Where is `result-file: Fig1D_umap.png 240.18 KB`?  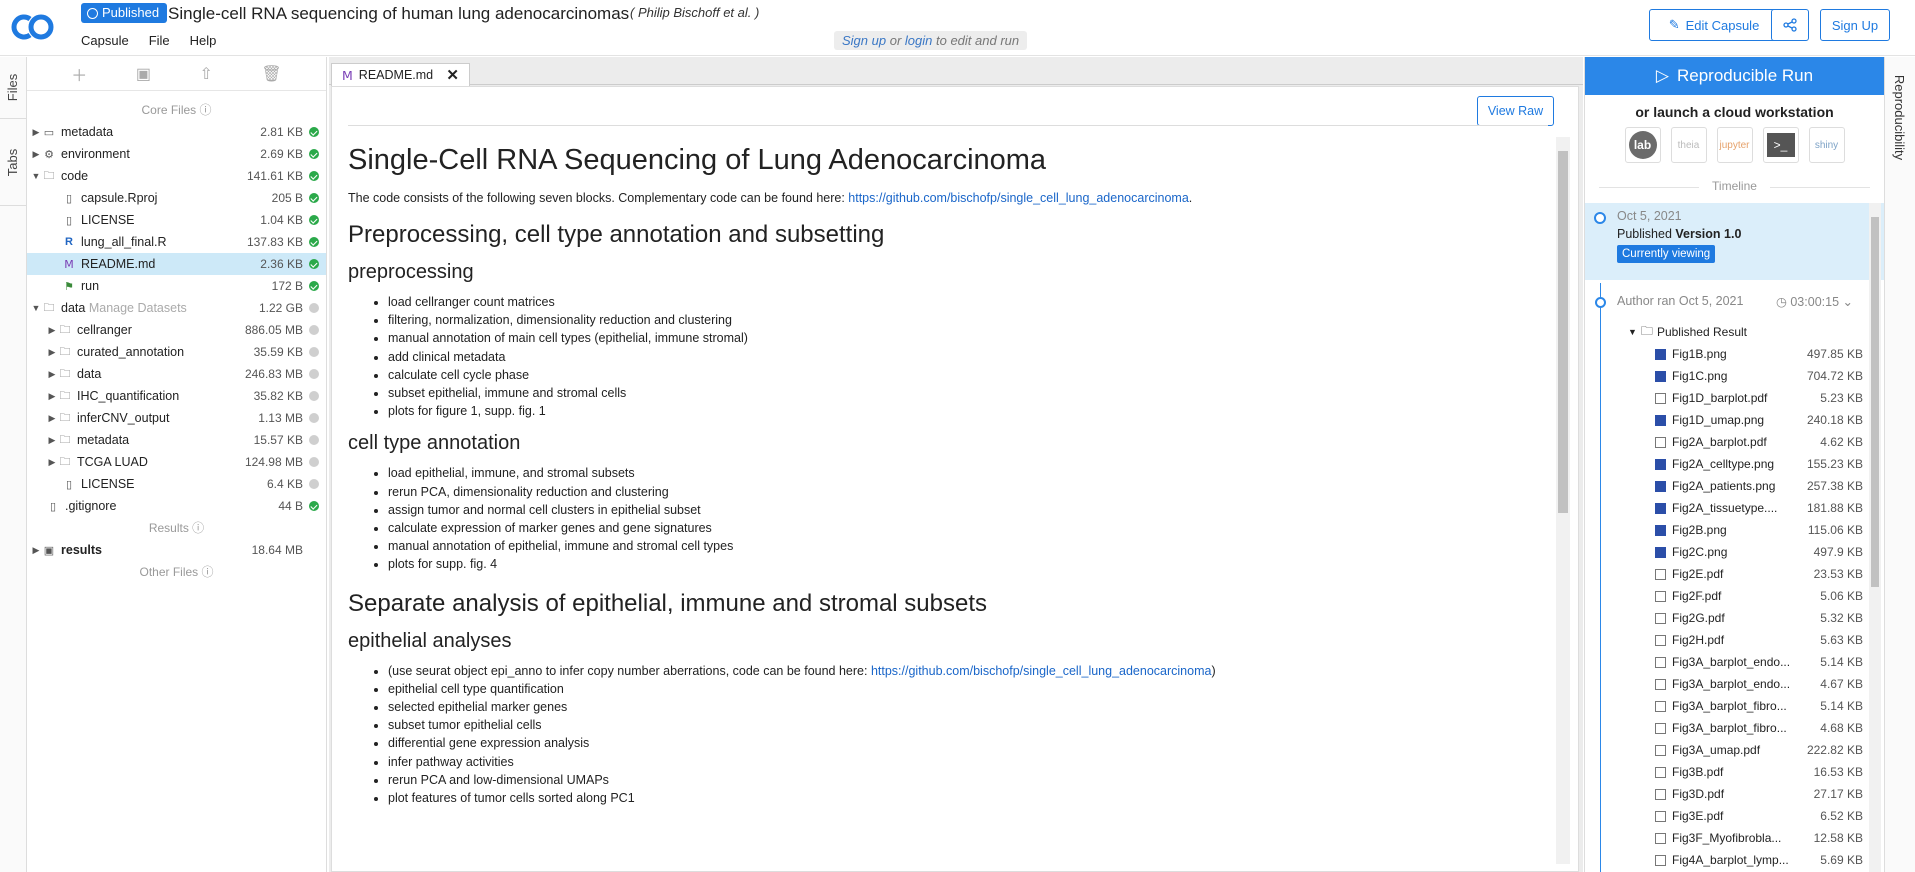 result-file: Fig1D_umap.png 240.18 KB is located at coordinates (1743, 420).